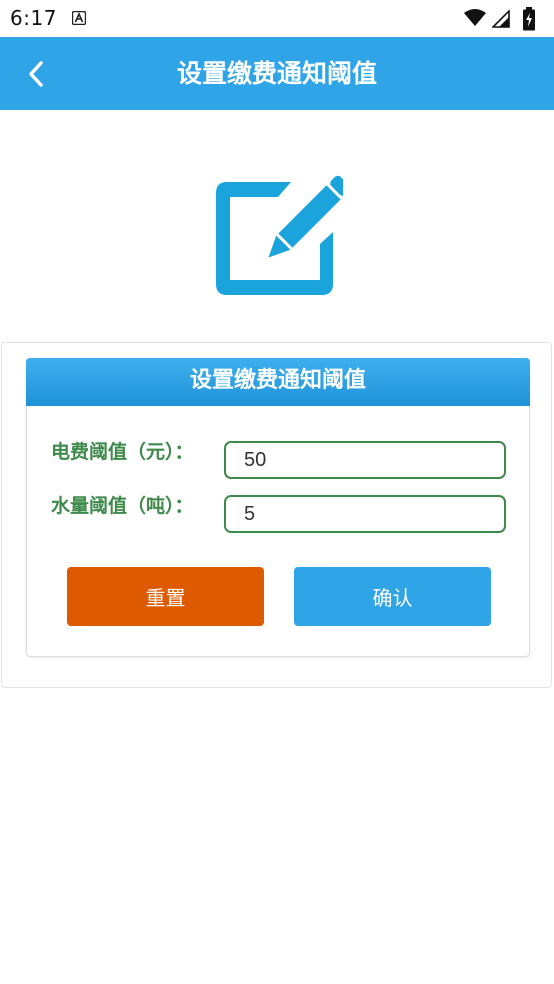 This screenshot has height=984, width=554. I want to click on water-threshold-input, so click(365, 514).